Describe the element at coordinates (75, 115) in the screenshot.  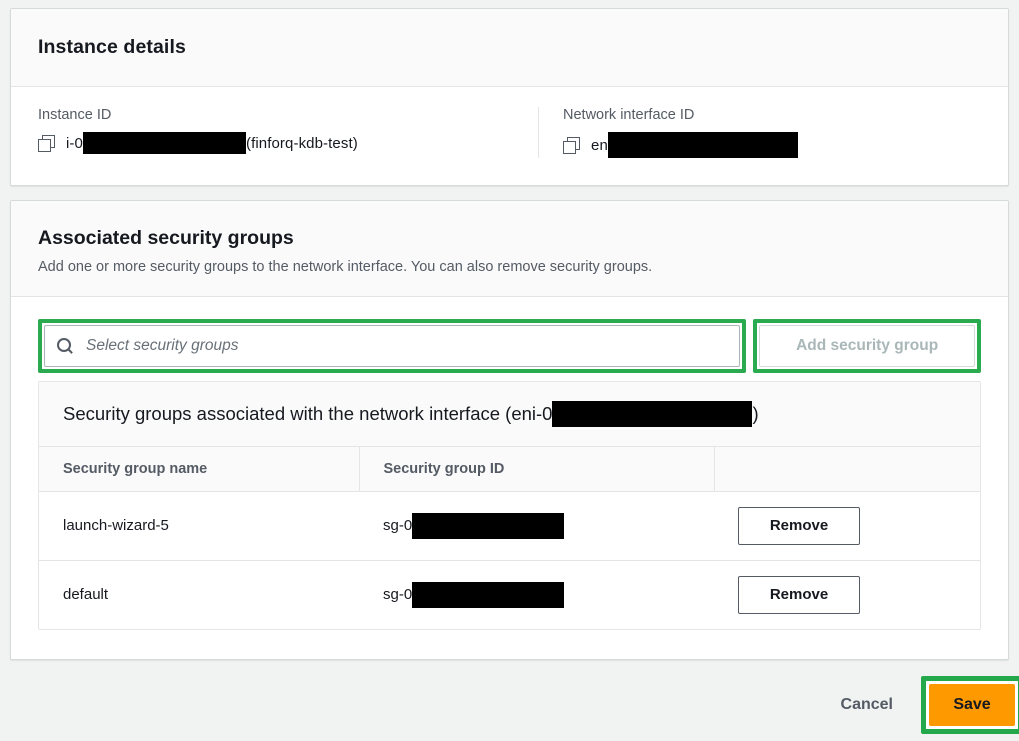
I see `instance-id-label: Instance ID` at that location.